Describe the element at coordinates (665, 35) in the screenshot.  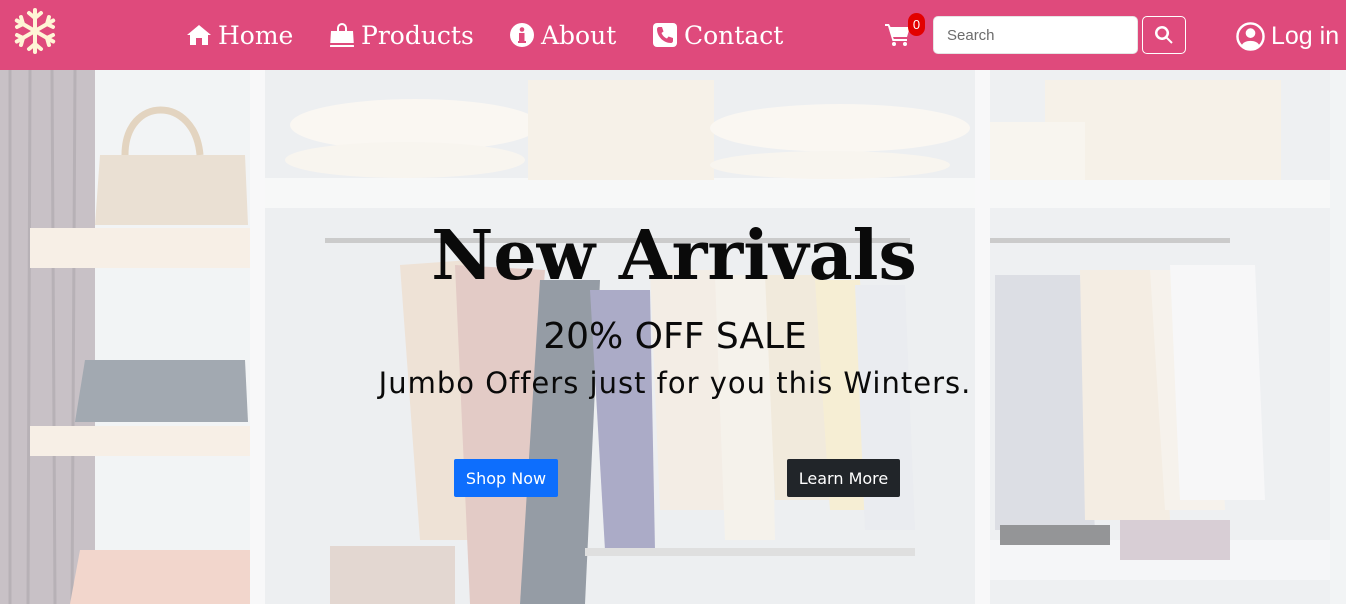
I see `phone-square-icon` at that location.